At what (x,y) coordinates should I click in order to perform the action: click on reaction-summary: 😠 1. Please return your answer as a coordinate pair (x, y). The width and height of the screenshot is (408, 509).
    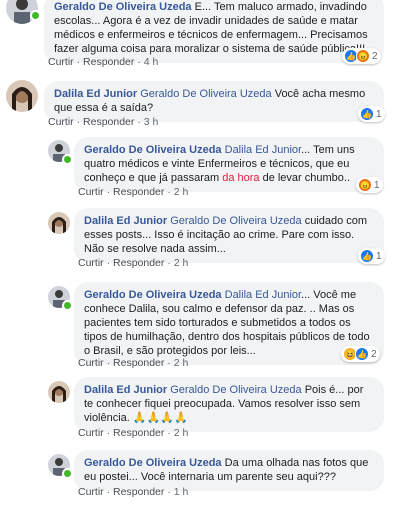
    Looking at the image, I should click on (369, 185).